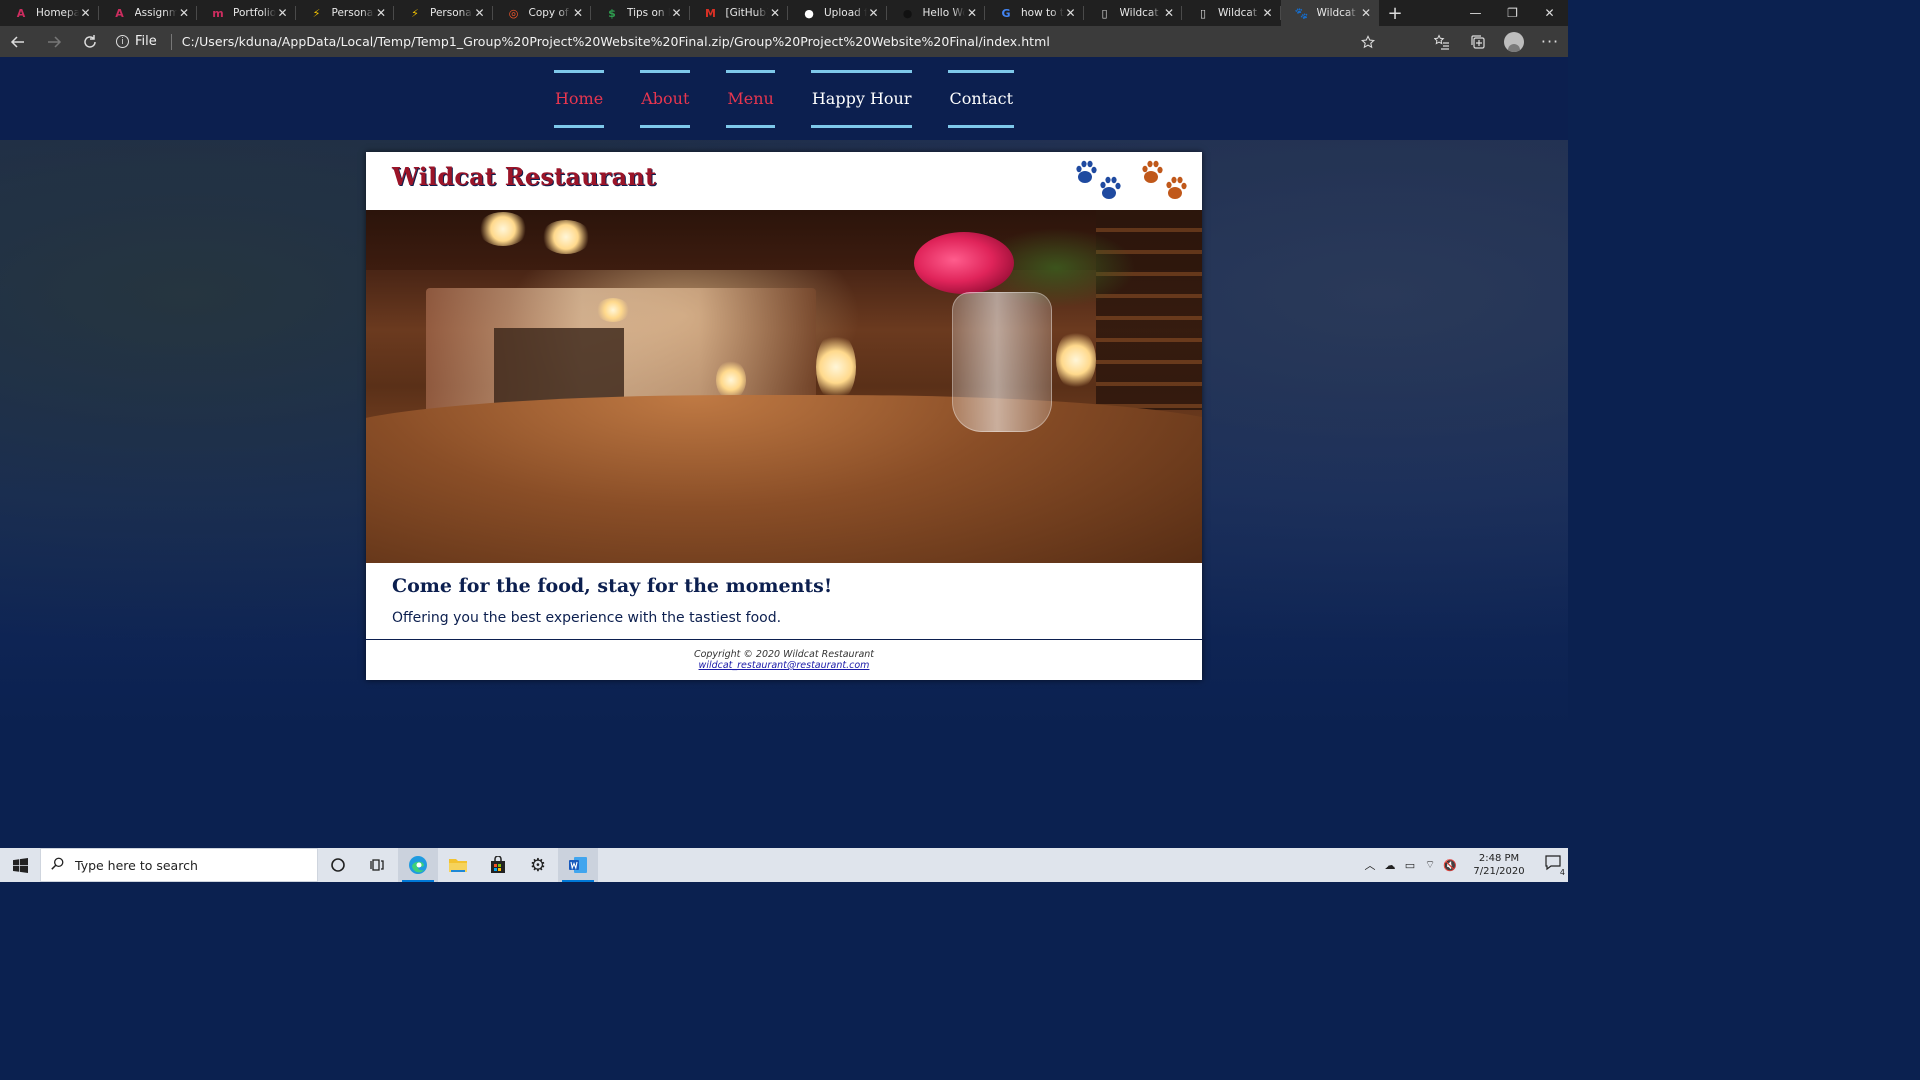 Image resolution: width=1920 pixels, height=1080 pixels. Describe the element at coordinates (59, 865) in the screenshot. I see `search-icon` at that location.